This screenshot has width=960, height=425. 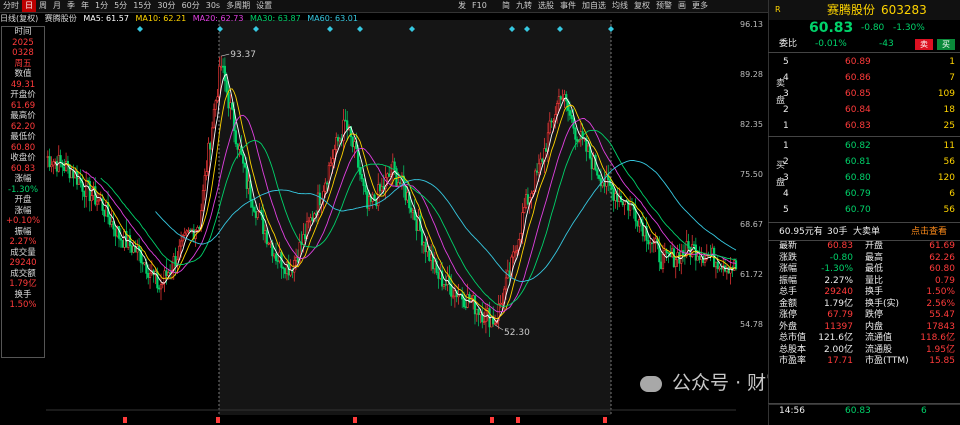 I want to click on toolbar-button: 复权, so click(x=642, y=6).